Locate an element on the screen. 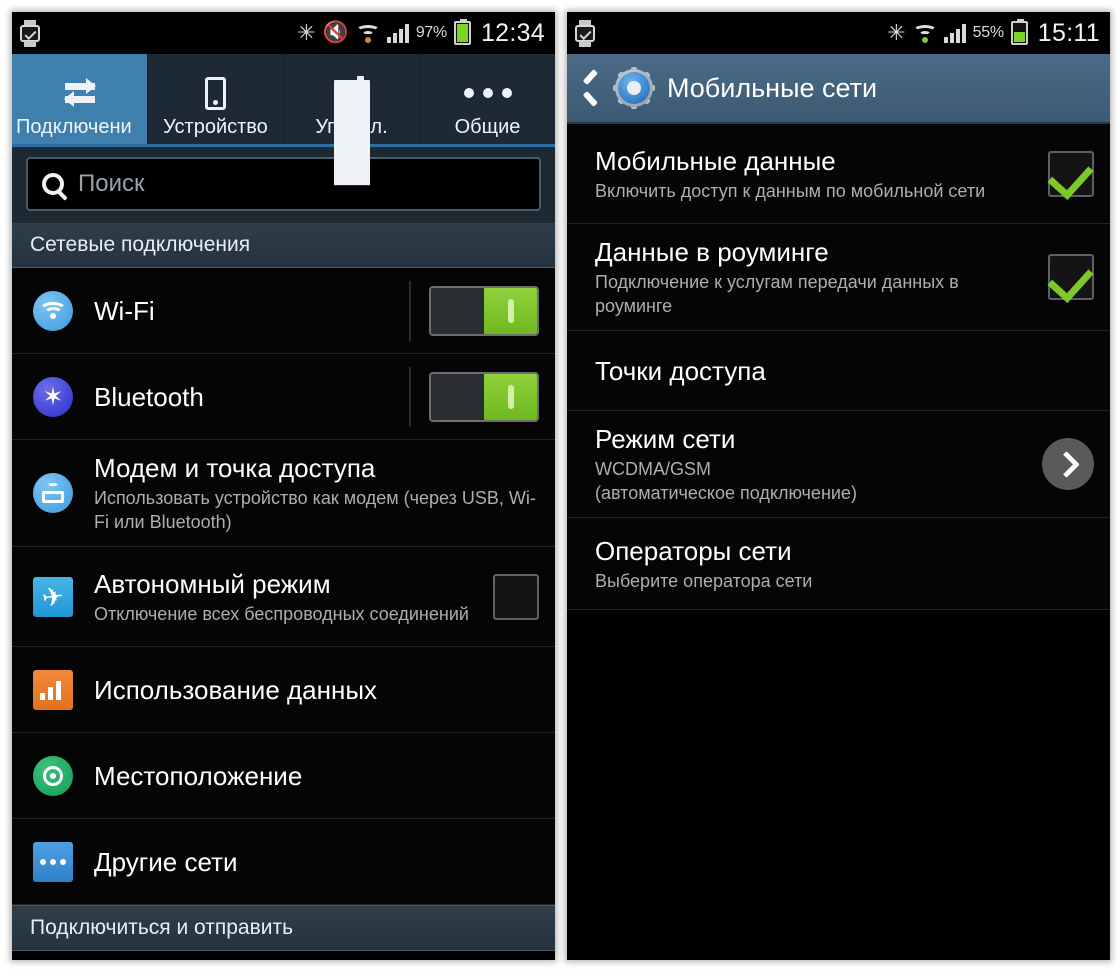 The image size is (1120, 980). list-item-title: Wi-Fi is located at coordinates (124, 310).